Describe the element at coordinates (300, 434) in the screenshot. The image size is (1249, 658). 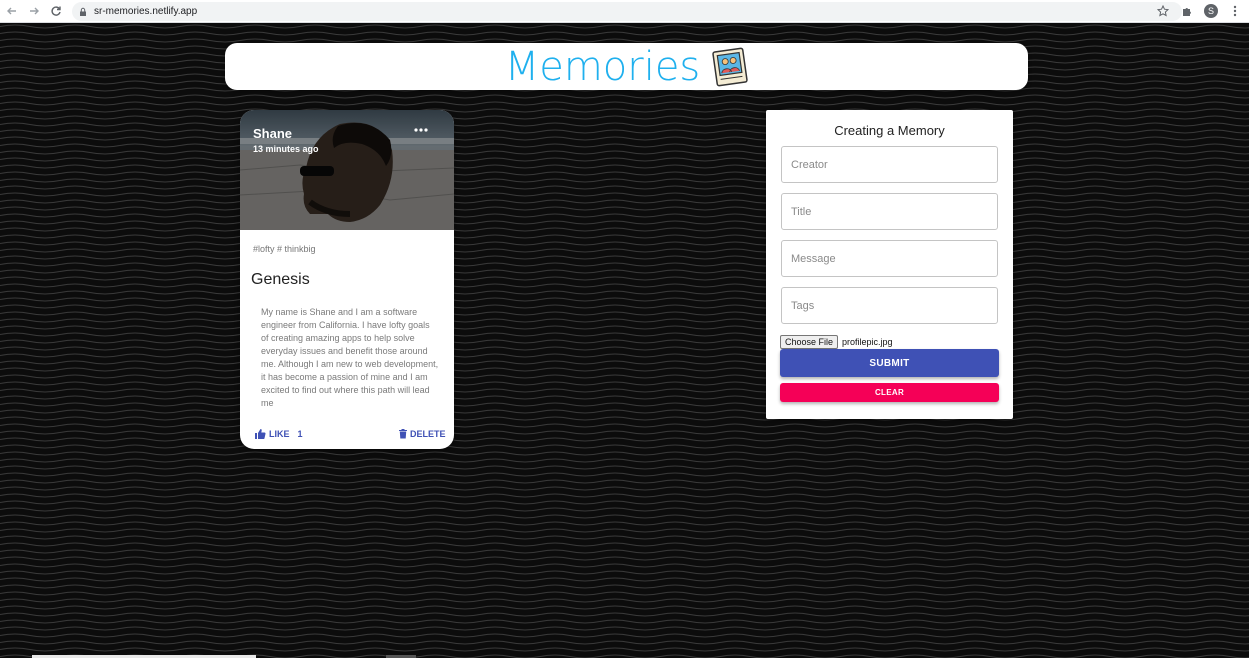
I see `like-count: 1` at that location.